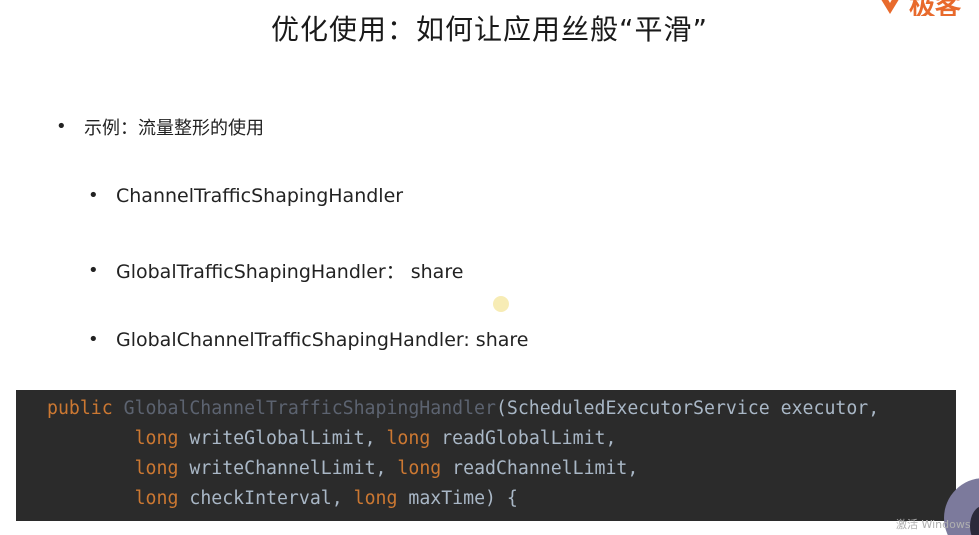 The image size is (979, 535). I want to click on windows-activation-watermark: 激活 Windows, so click(933, 524).